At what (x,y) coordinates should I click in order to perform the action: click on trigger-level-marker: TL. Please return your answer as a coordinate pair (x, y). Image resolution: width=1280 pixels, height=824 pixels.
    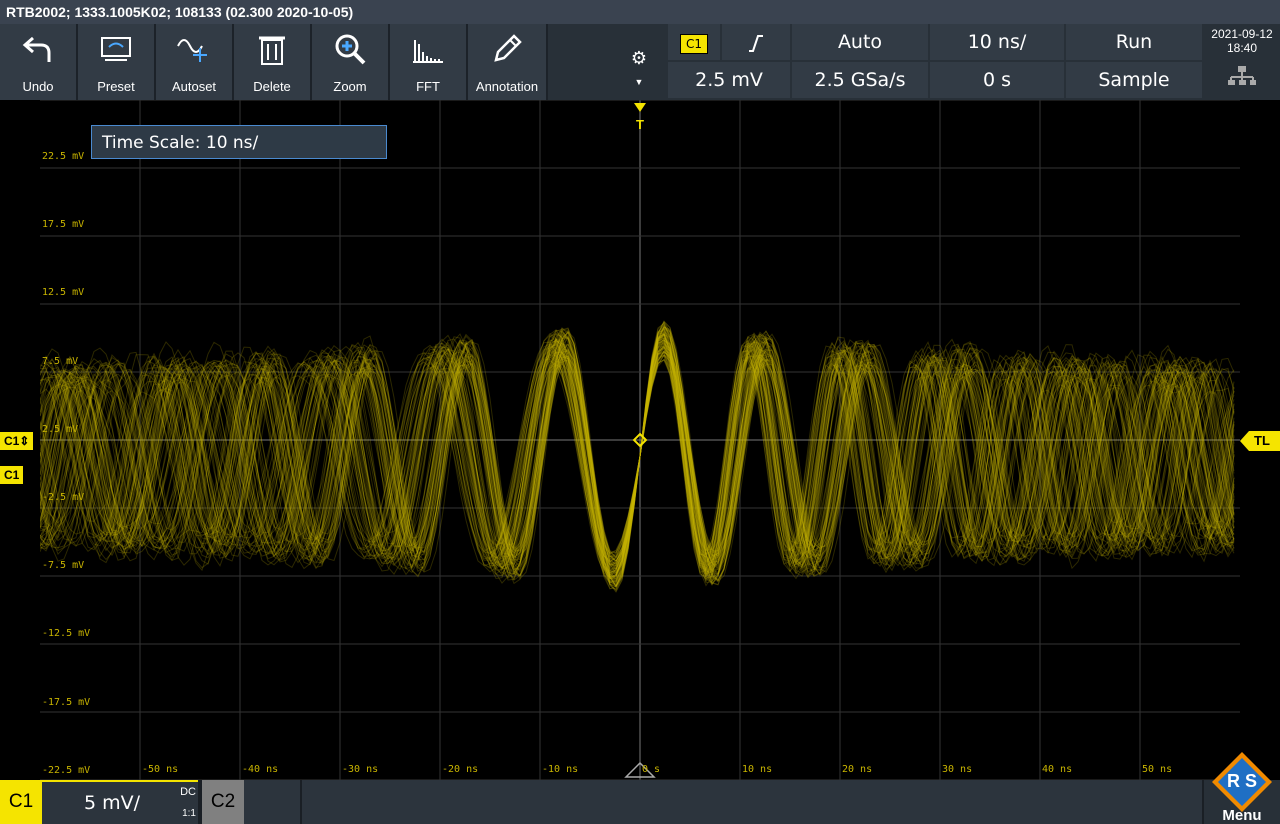
    Looking at the image, I should click on (1260, 441).